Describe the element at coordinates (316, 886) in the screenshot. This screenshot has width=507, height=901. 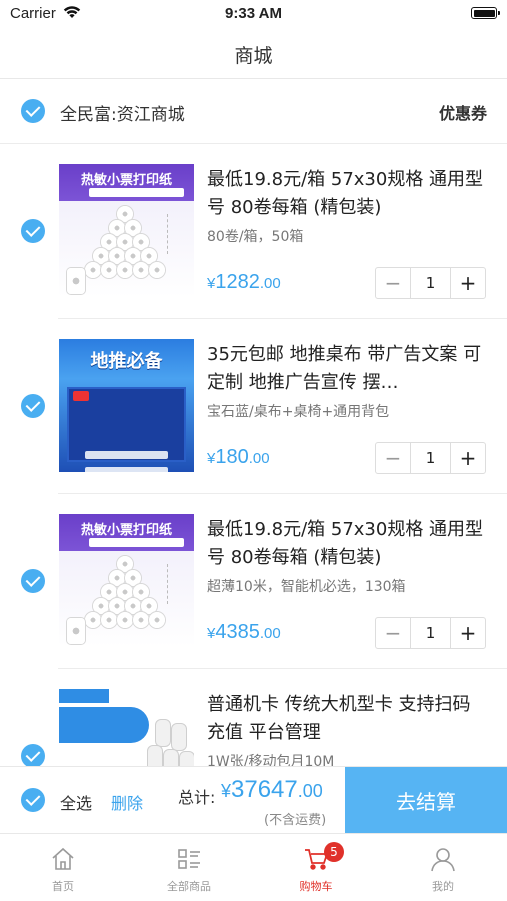
I see `tab-label: 购物车` at that location.